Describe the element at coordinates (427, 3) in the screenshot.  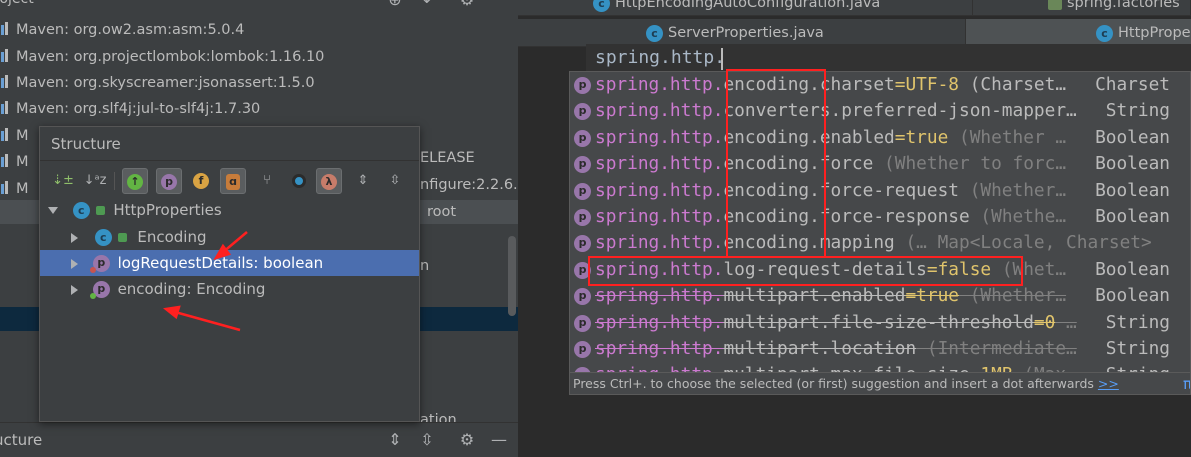
I see `collapse-icon: ⇟` at that location.